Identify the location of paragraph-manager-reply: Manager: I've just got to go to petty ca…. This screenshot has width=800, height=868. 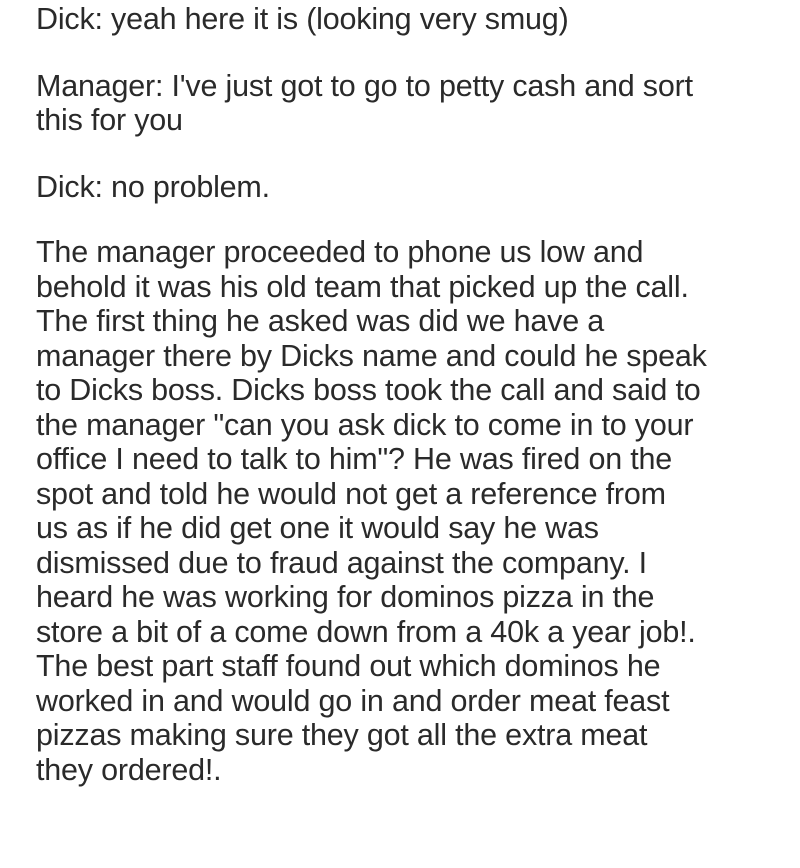
(411, 103).